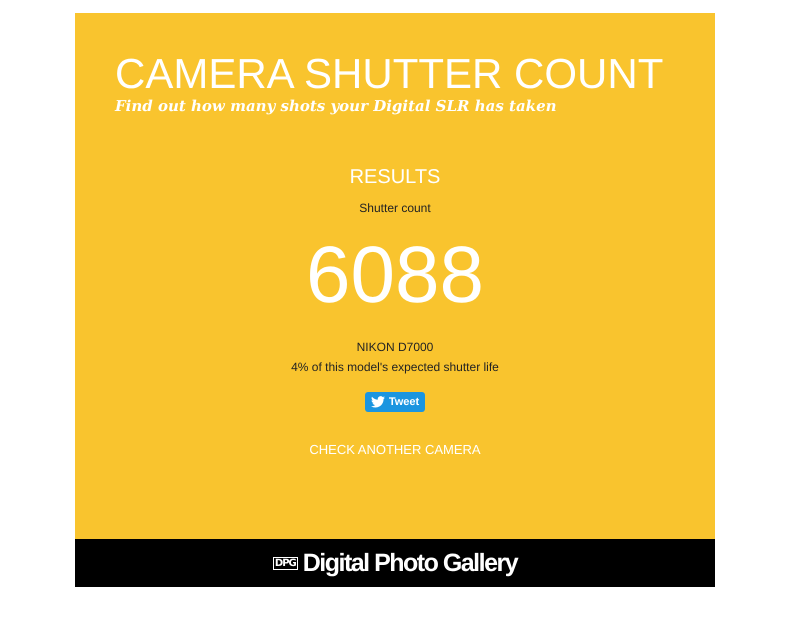  Describe the element at coordinates (410, 563) in the screenshot. I see `logo-text: Digital Photo Gallery` at that location.